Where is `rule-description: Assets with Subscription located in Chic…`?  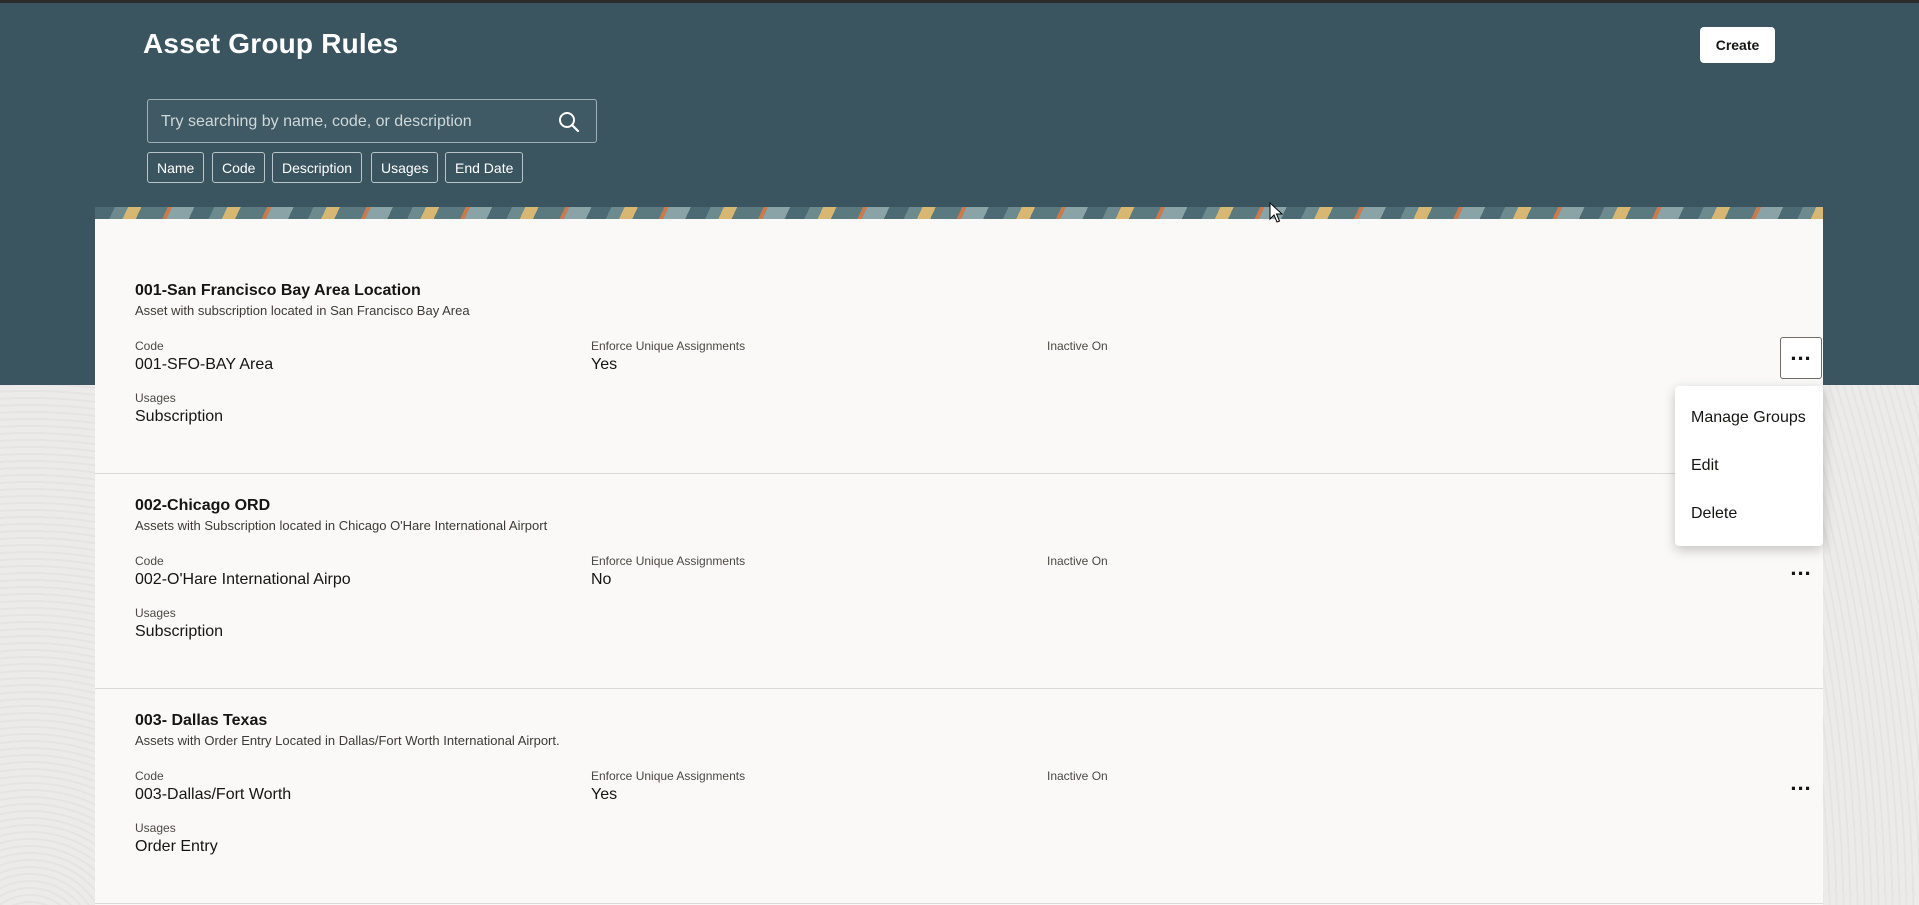 rule-description: Assets with Subscription located in Chic… is located at coordinates (341, 525).